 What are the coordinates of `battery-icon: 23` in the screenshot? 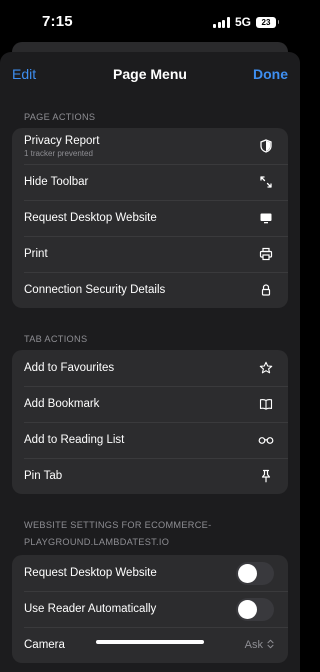 It's located at (267, 22).